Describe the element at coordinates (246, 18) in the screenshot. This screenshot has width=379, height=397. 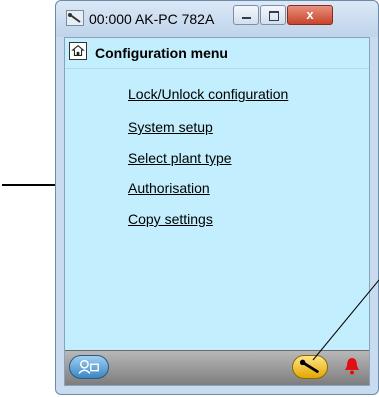
I see `minimize-icon` at that location.